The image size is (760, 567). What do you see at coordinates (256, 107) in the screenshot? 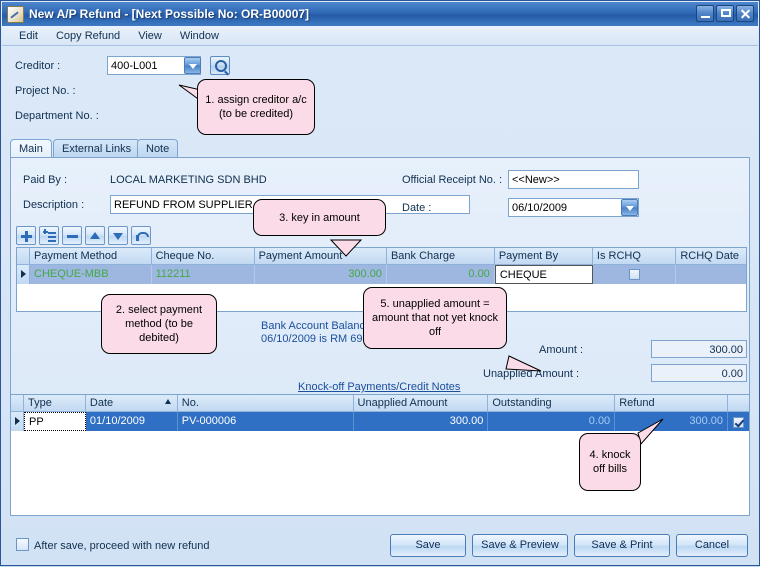
I see `callout-1: 1. assign creditor a/c (to be credited)` at bounding box center [256, 107].